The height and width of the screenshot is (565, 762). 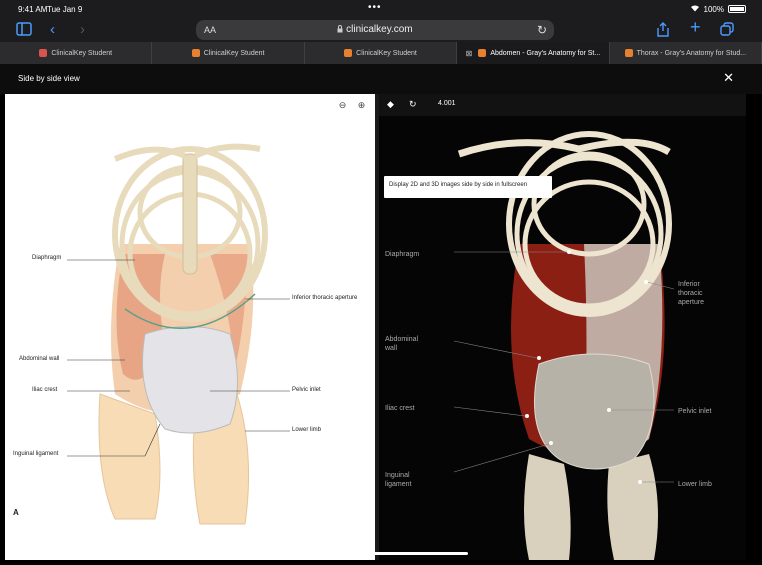 What do you see at coordinates (352, 105) in the screenshot?
I see `zoom-controls: ⊖ ⊕` at bounding box center [352, 105].